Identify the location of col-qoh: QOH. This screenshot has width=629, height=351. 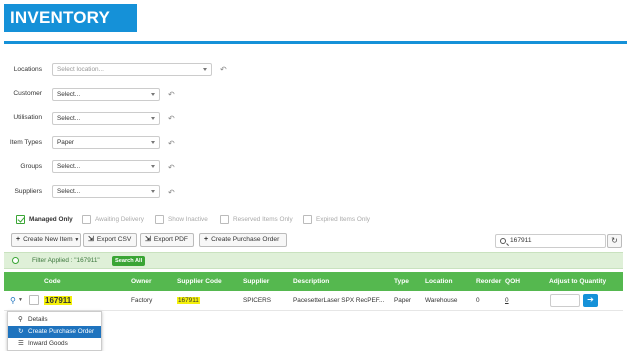
(512, 281).